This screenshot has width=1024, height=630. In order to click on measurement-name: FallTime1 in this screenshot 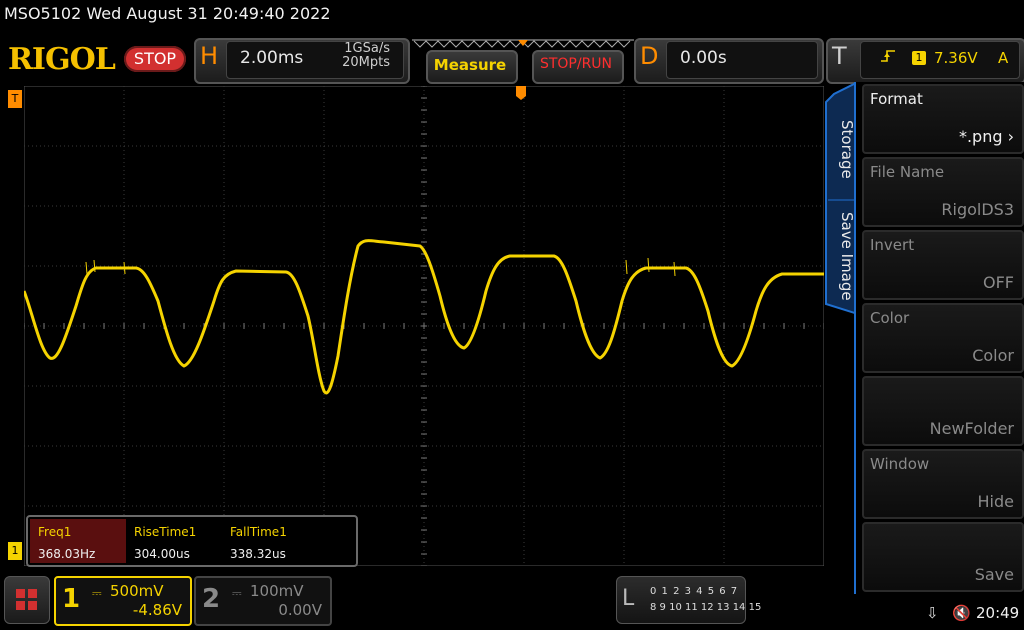, I will do `click(258, 532)`.